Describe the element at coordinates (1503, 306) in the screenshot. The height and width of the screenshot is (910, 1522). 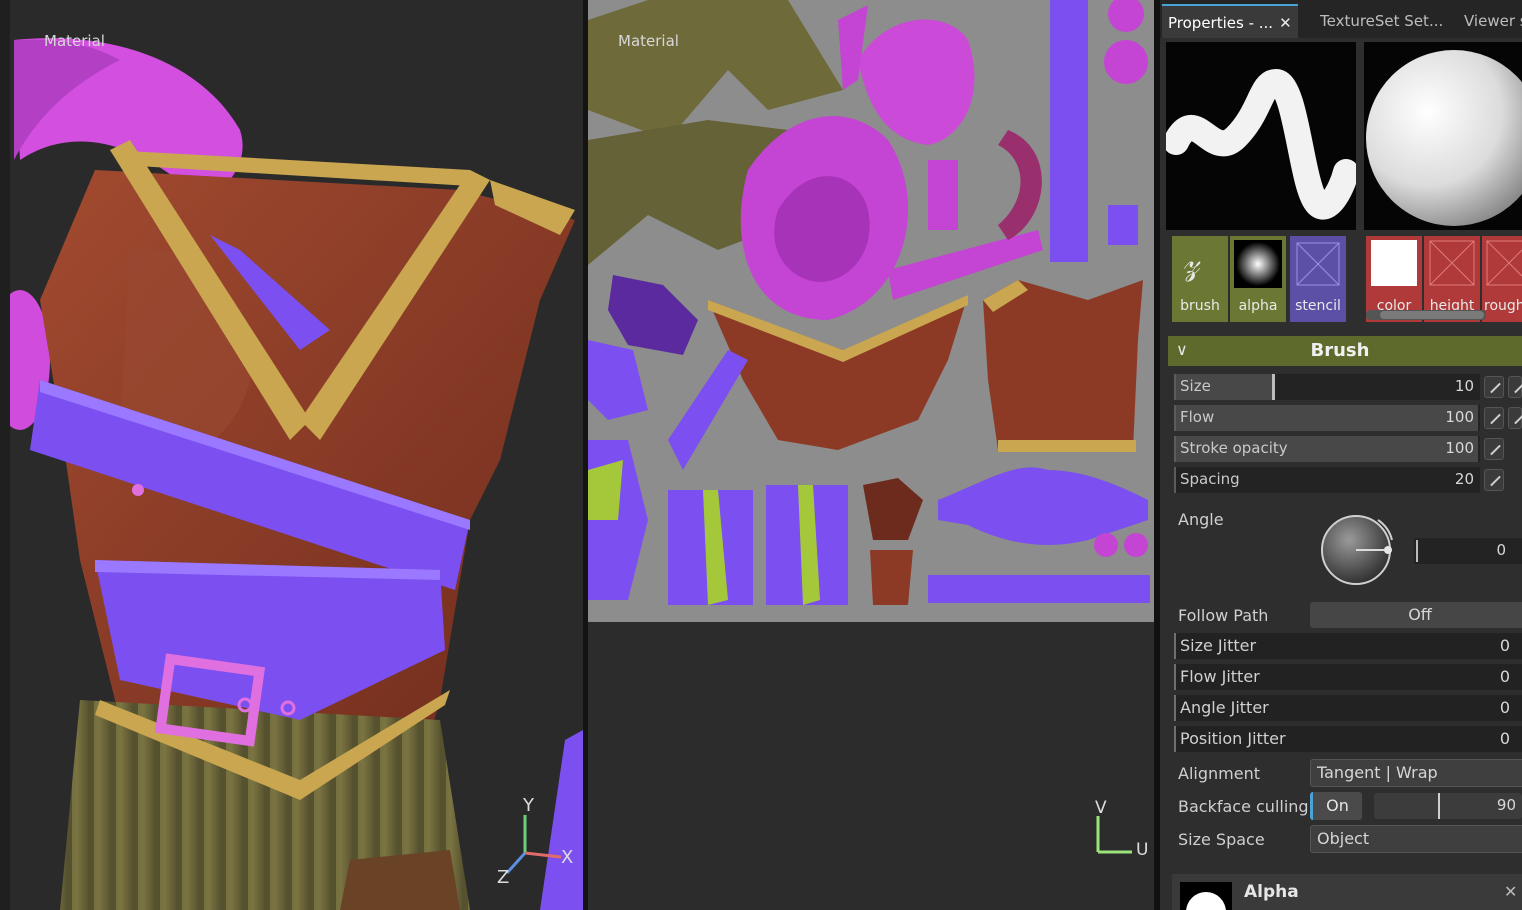
I see `roughness-channel-label: rough` at that location.